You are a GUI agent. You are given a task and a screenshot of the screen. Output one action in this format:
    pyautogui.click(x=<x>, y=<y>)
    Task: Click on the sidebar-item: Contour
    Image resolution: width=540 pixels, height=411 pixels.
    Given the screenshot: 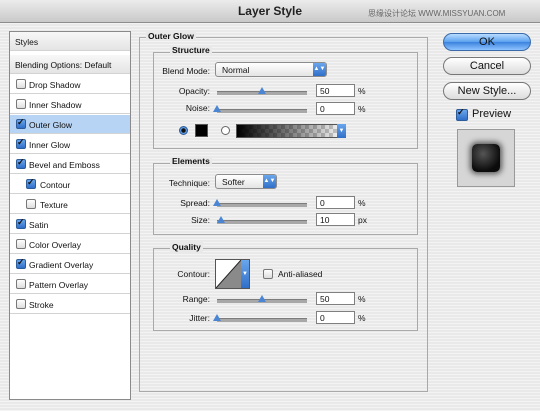 What is the action you would take?
    pyautogui.click(x=70, y=184)
    